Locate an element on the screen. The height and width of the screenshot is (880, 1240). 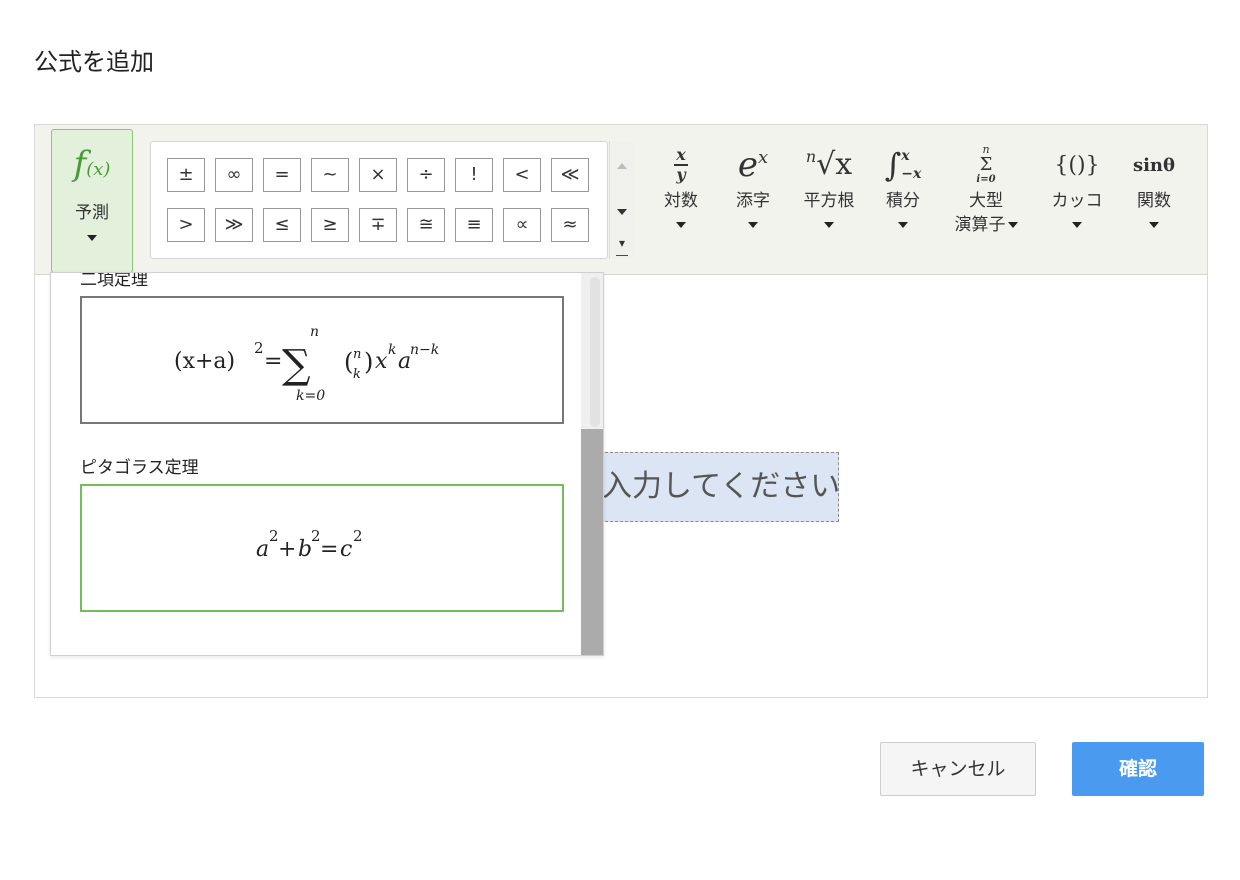
function-icon: f(x) is located at coordinates (92, 164).